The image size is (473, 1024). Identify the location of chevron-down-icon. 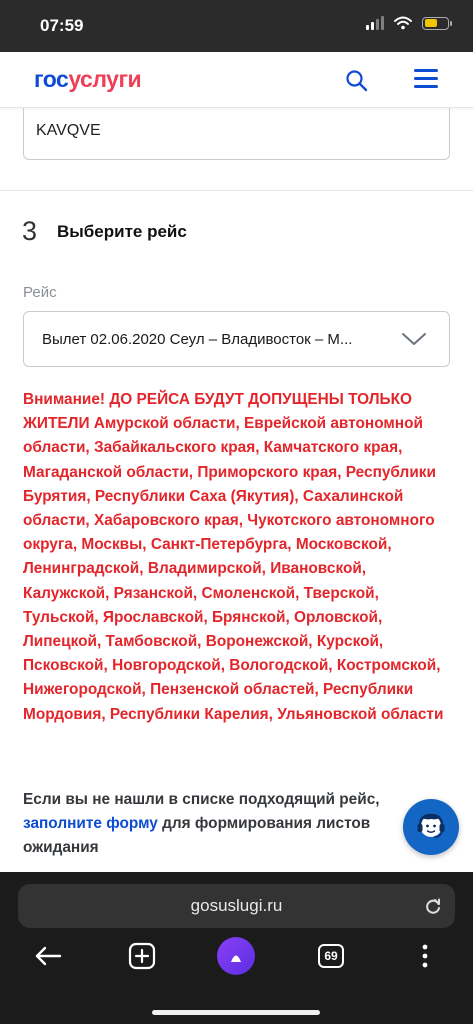
(414, 339).